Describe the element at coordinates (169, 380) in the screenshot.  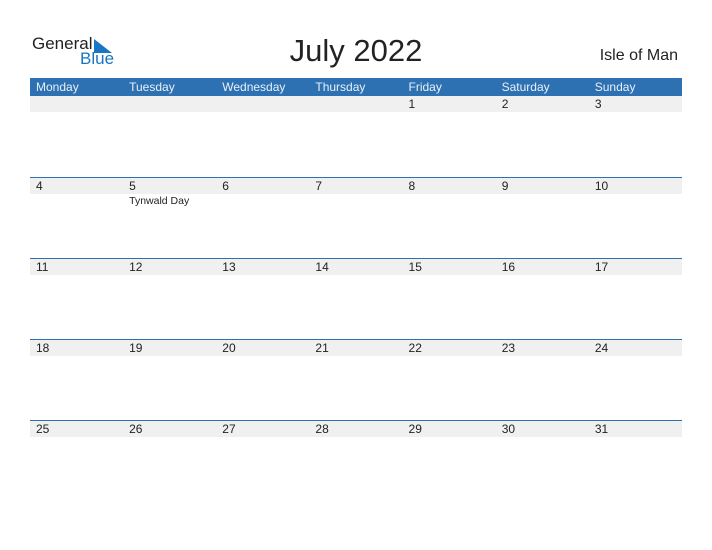
I see `day-cell: 19` at that location.